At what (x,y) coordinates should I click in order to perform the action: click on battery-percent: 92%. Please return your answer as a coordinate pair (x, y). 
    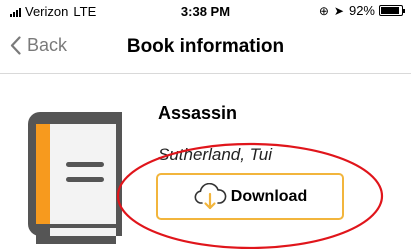
    Looking at the image, I should click on (361, 10).